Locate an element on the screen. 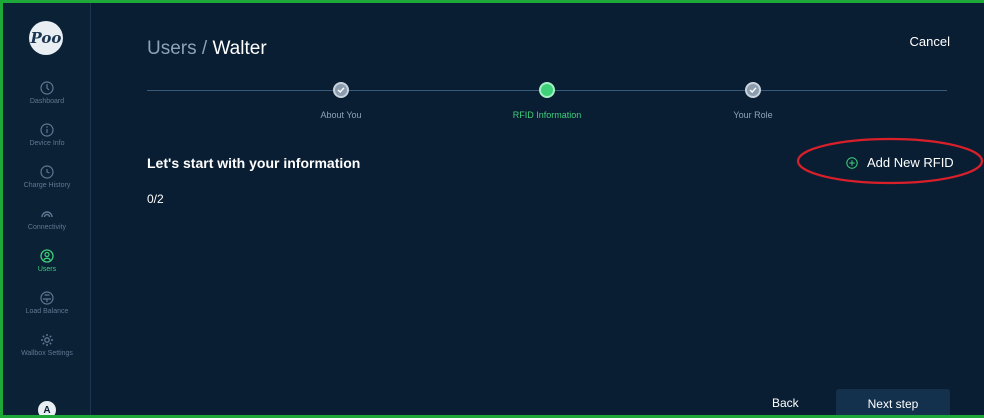 The image size is (984, 418). step-rfid-information-label: RFID Information is located at coordinates (547, 115).